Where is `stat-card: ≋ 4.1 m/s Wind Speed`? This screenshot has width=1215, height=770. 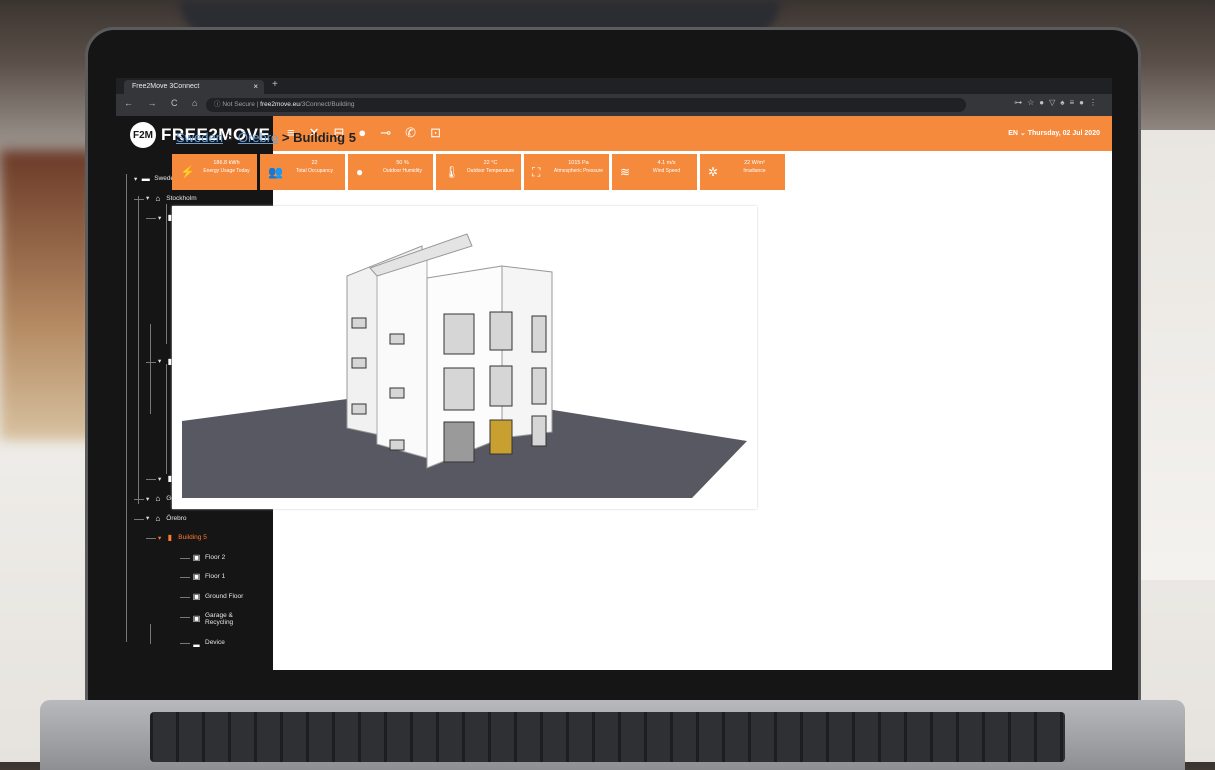 stat-card: ≋ 4.1 m/s Wind Speed is located at coordinates (654, 172).